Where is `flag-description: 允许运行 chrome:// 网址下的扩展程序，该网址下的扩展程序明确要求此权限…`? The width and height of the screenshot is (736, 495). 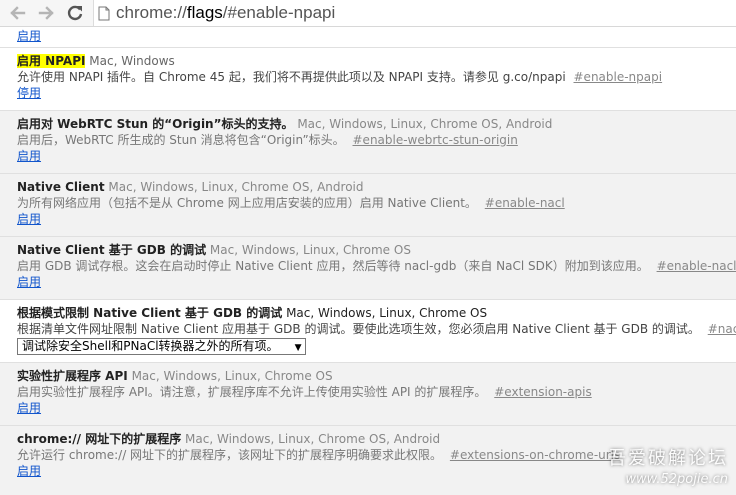 flag-description: 允许运行 chrome:// 网址下的扩展程序，该网址下的扩展程序明确要求此权限… is located at coordinates (230, 455).